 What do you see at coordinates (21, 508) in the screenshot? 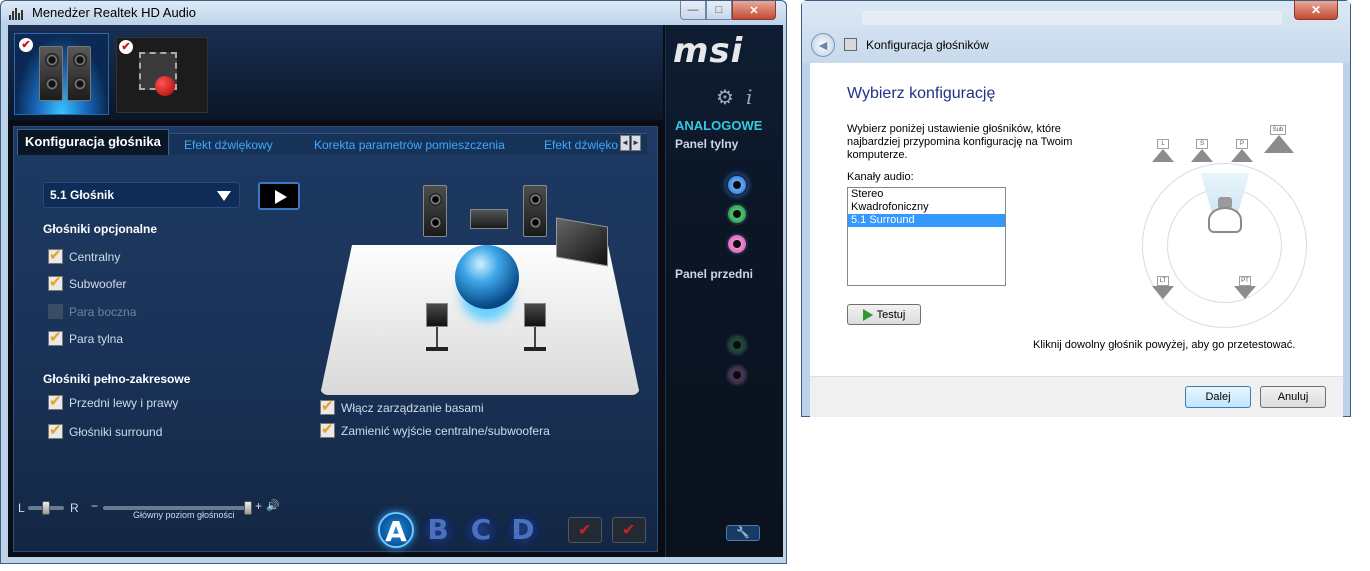
I see `balance-left-label: L` at bounding box center [21, 508].